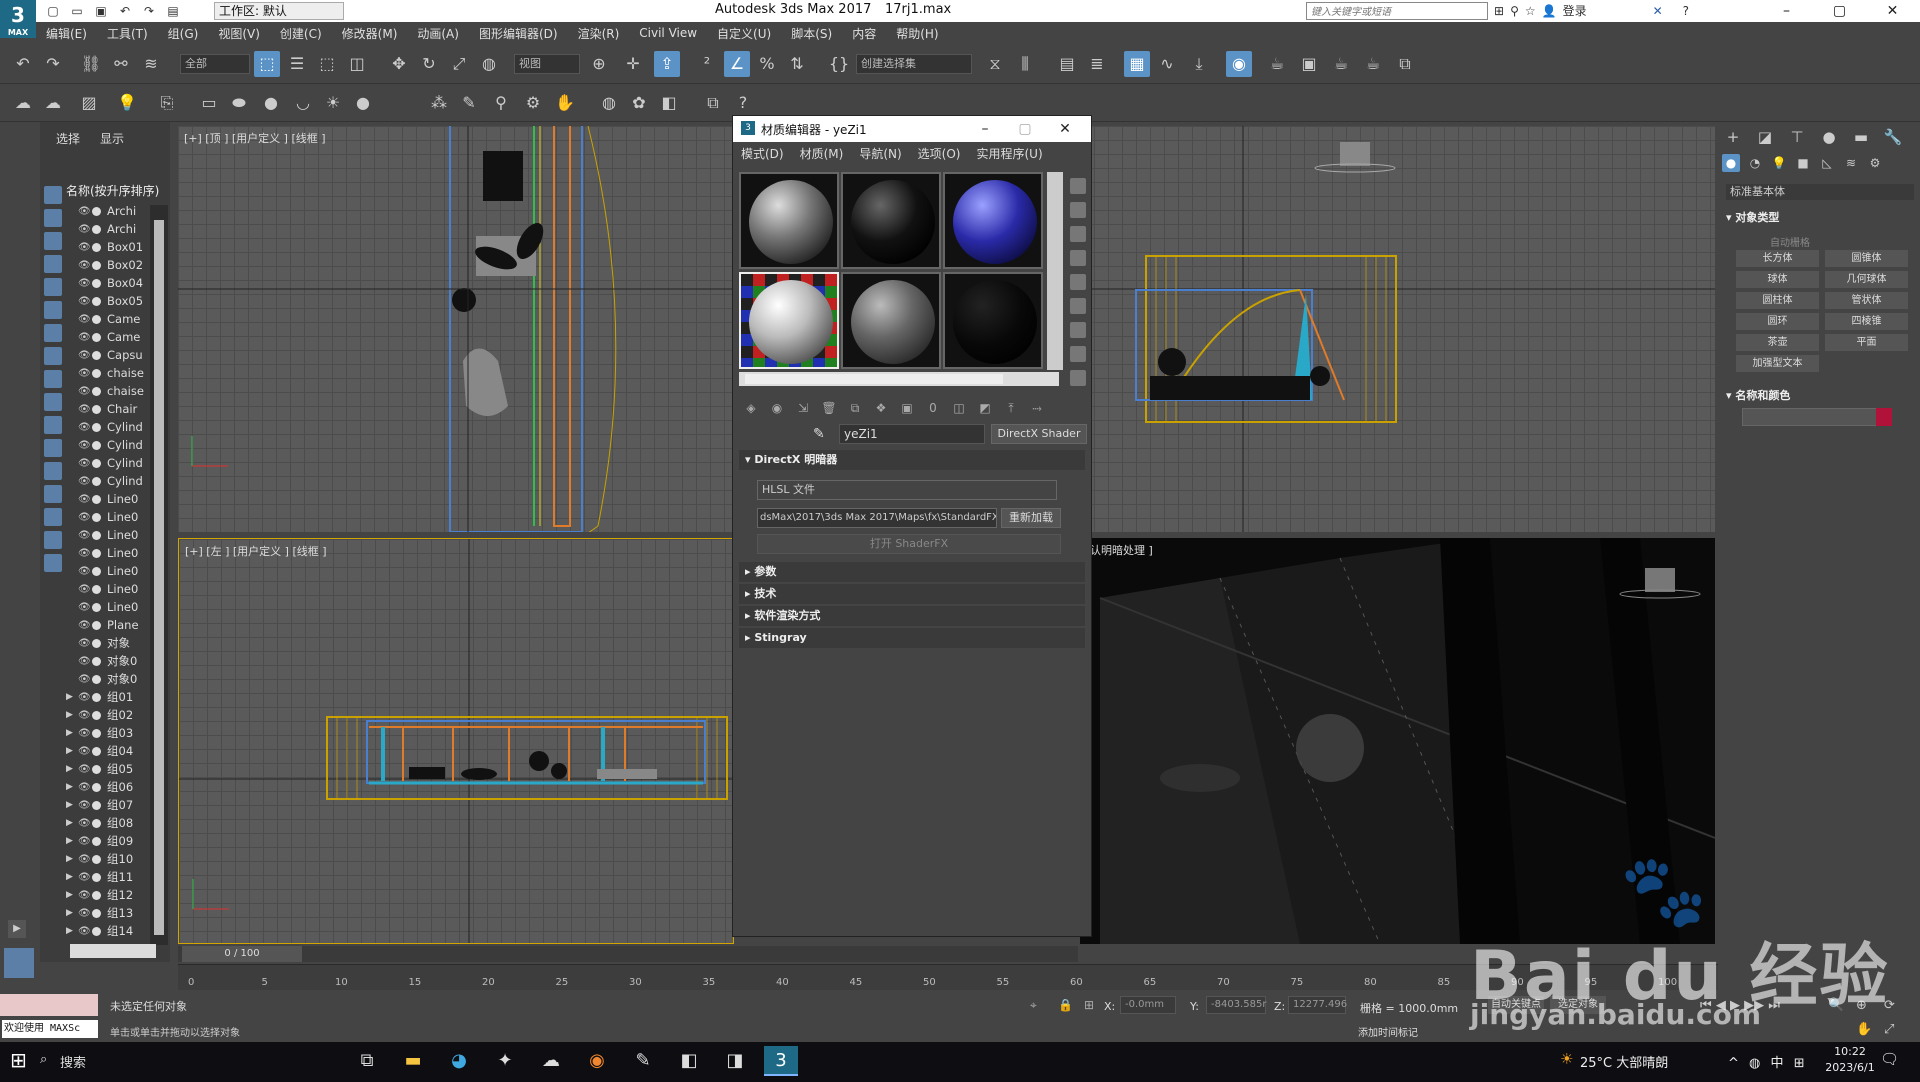 This screenshot has height=1082, width=1920. Describe the element at coordinates (1025, 129) in the screenshot. I see `dialog-maximize-icon: ▢` at that location.